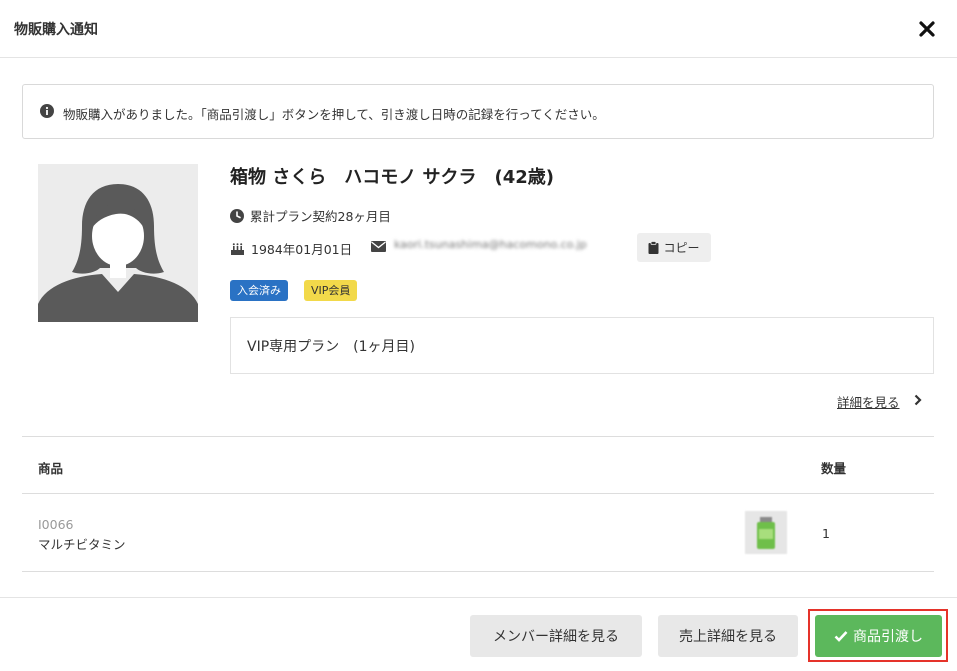  I want to click on sales-detail-button: 売上詳細を見る, so click(728, 636).